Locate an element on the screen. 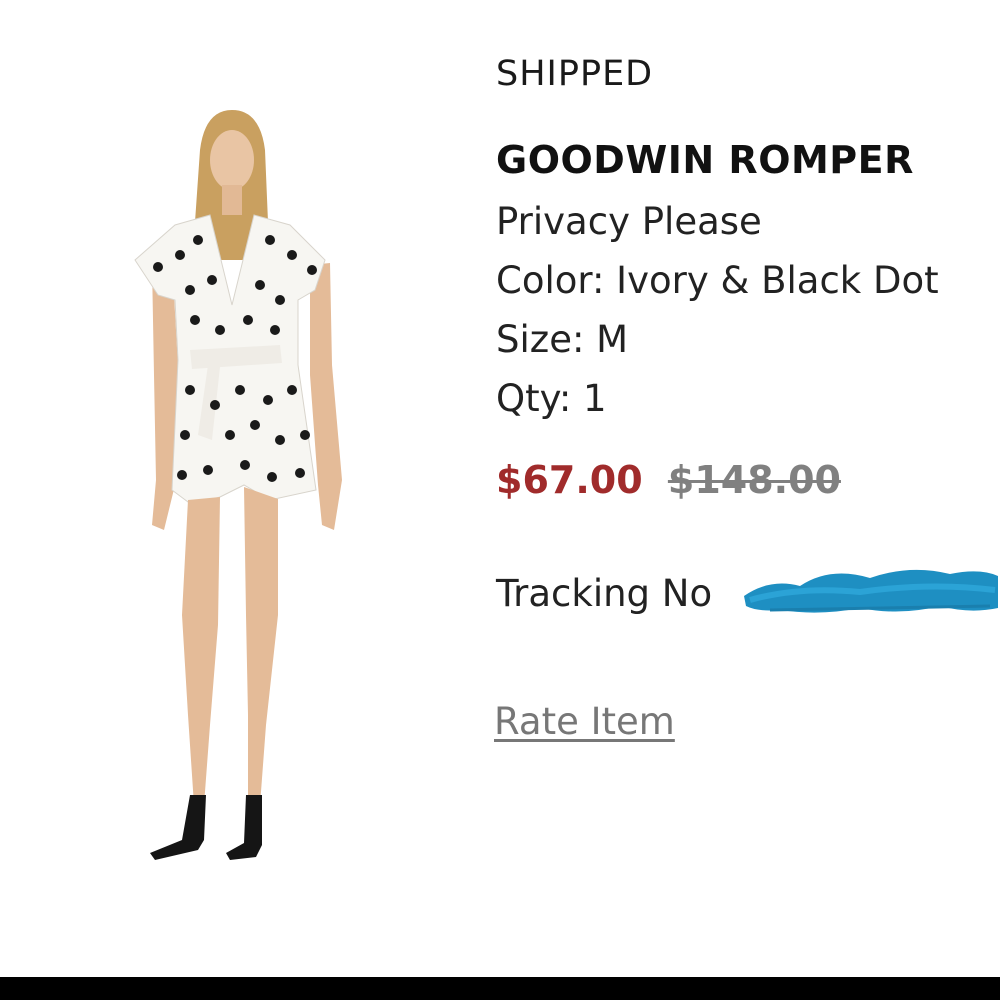 This screenshot has width=1000, height=1000. color-detail: Color: Ivory & Black Dot is located at coordinates (717, 280).